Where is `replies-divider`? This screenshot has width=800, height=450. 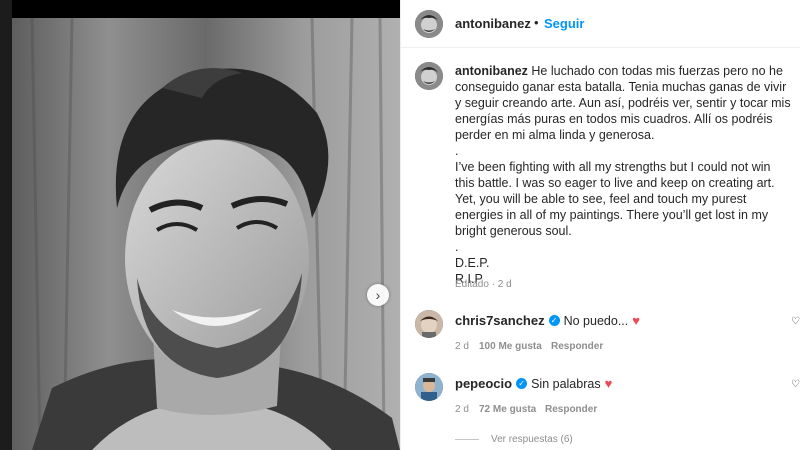 replies-divider is located at coordinates (467, 439).